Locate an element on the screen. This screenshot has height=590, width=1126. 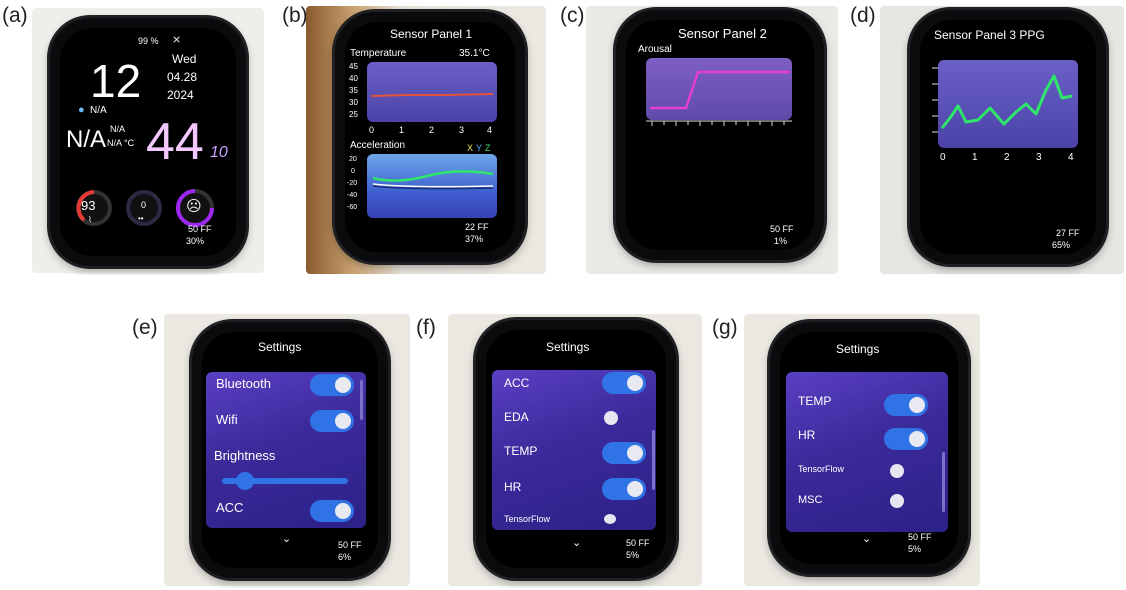
humidity-na: N/A is located at coordinates (118, 129).